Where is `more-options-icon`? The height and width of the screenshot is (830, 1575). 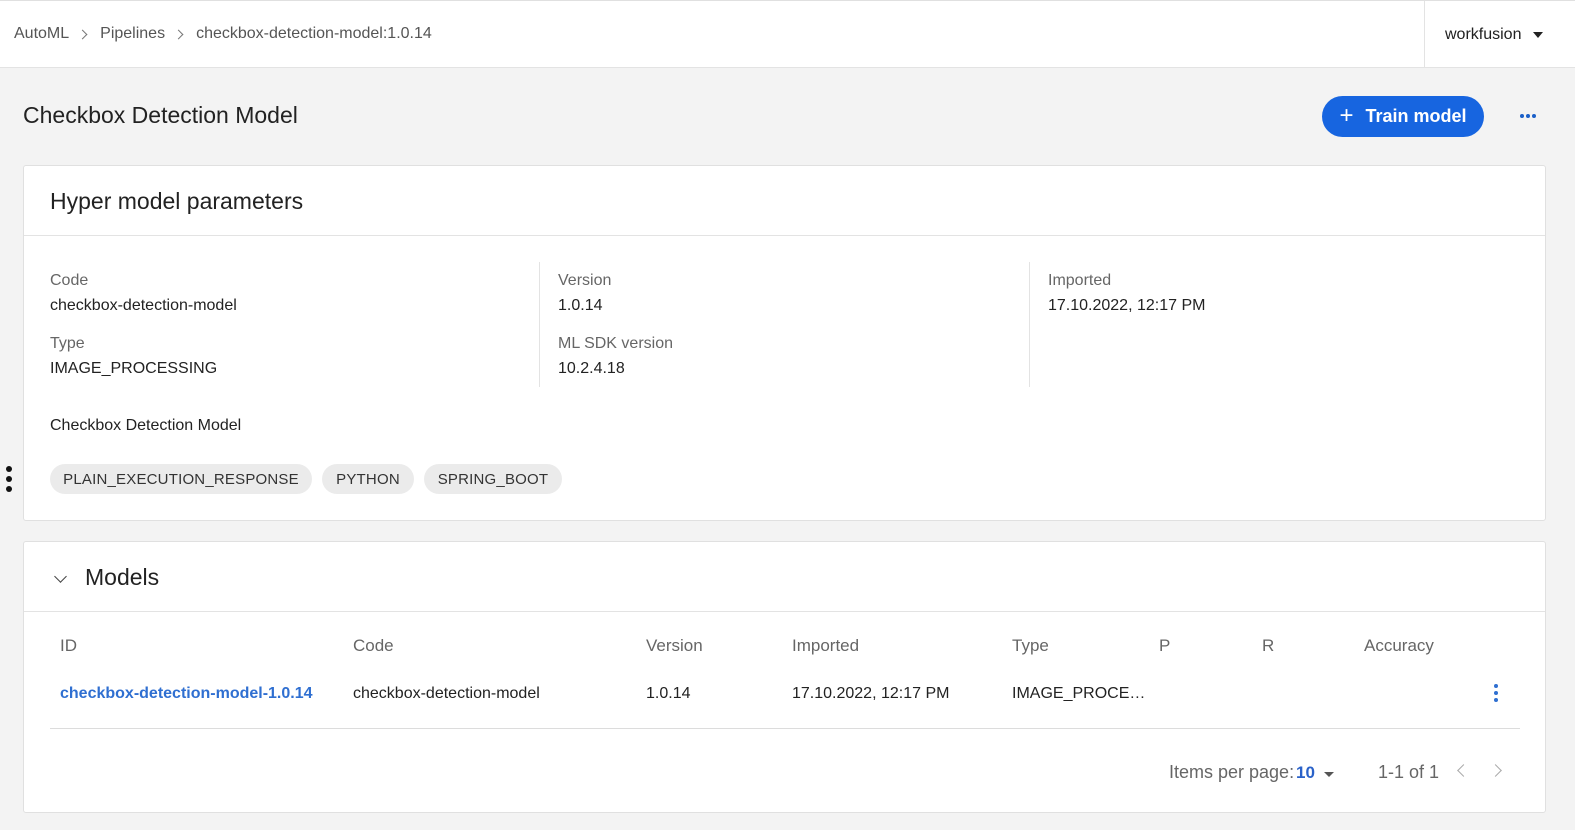
more-options-icon is located at coordinates (1528, 116).